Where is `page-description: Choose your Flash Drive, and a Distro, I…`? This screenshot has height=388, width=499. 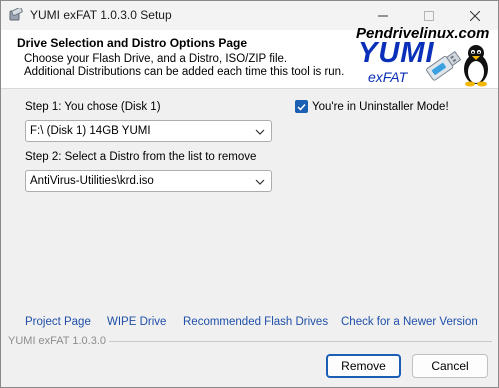 page-description: Choose your Flash Drive, and a Distro, I… is located at coordinates (184, 65).